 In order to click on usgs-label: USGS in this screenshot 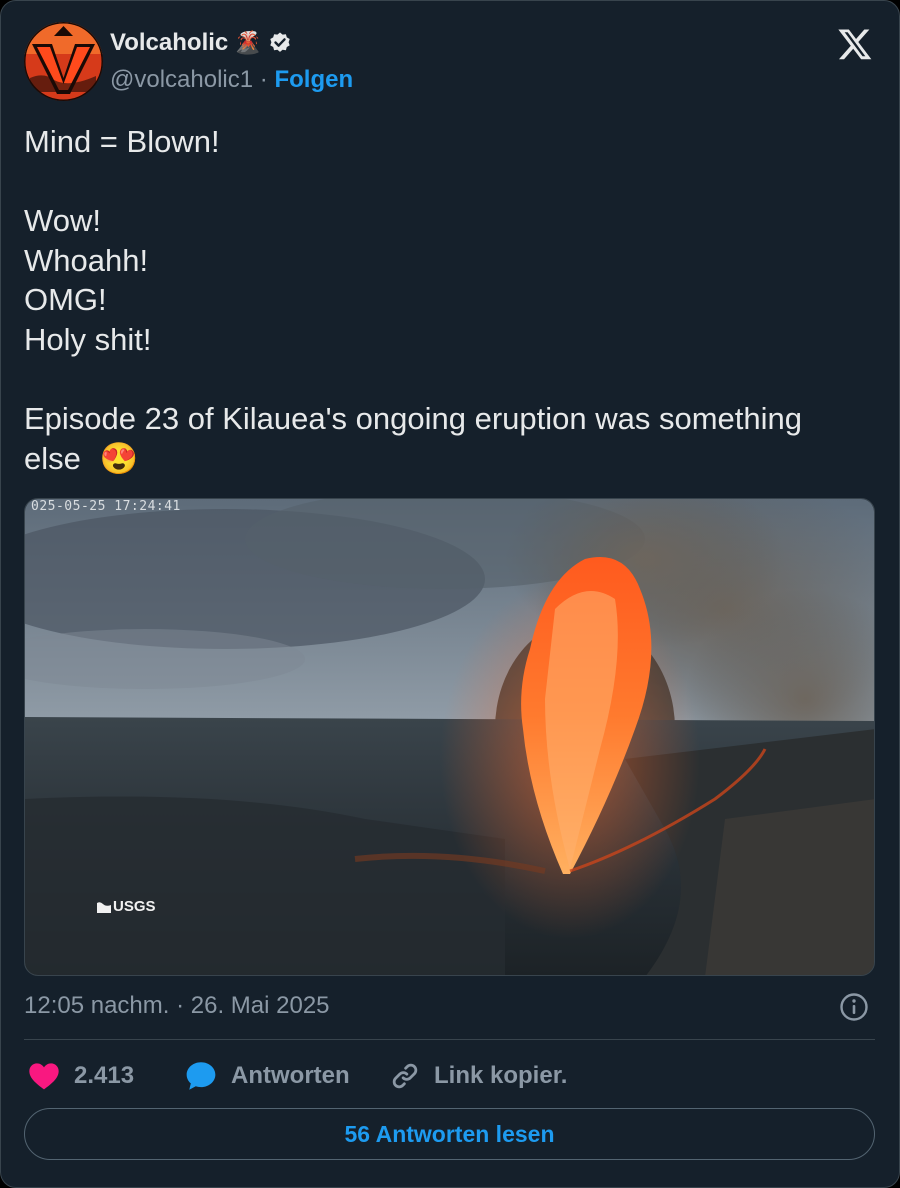, I will do `click(134, 906)`.